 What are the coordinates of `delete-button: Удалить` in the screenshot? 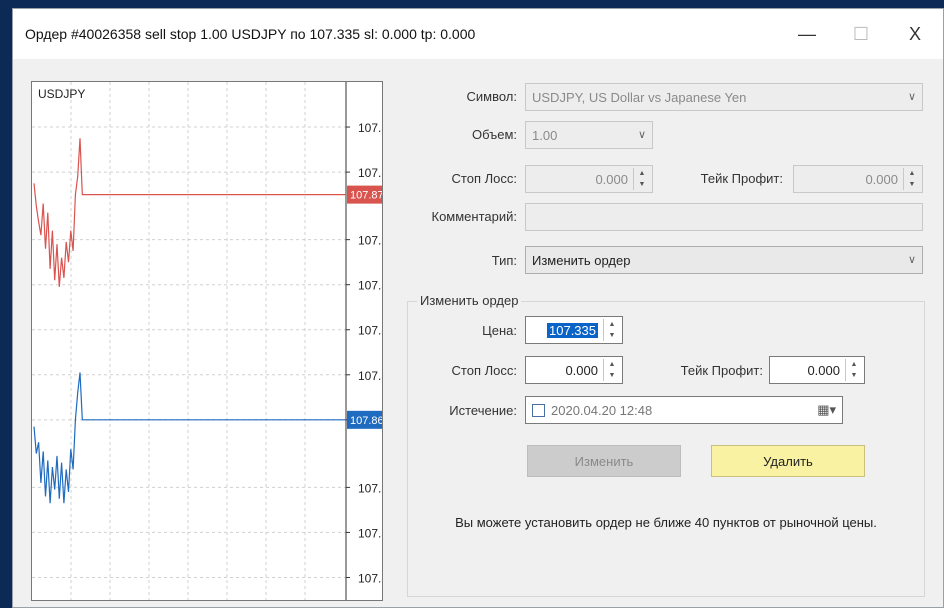 It's located at (788, 461).